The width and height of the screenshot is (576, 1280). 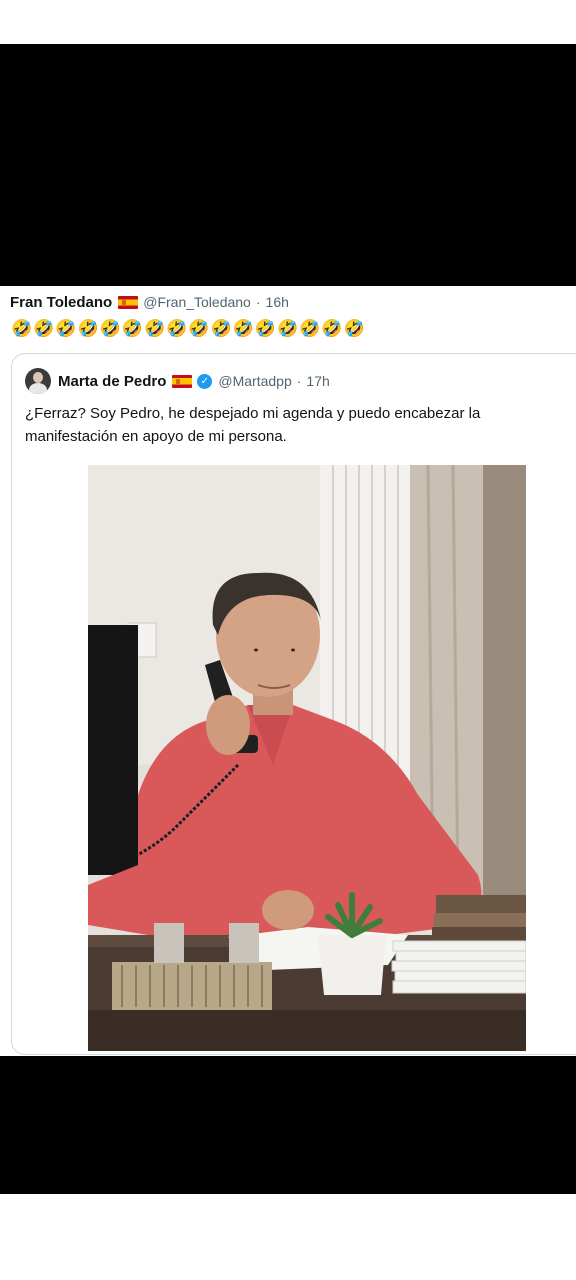 I want to click on quoted-tweet-header: Marta de Pedro ✓ @Martadpp · 17h, so click(x=177, y=381).